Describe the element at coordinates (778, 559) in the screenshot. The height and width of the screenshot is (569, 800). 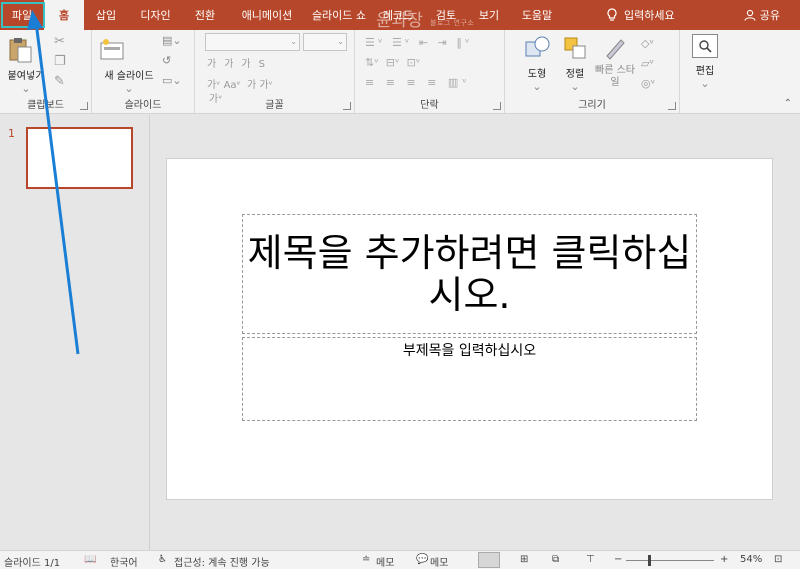
I see `fit-to-window-icon: ⊡` at that location.